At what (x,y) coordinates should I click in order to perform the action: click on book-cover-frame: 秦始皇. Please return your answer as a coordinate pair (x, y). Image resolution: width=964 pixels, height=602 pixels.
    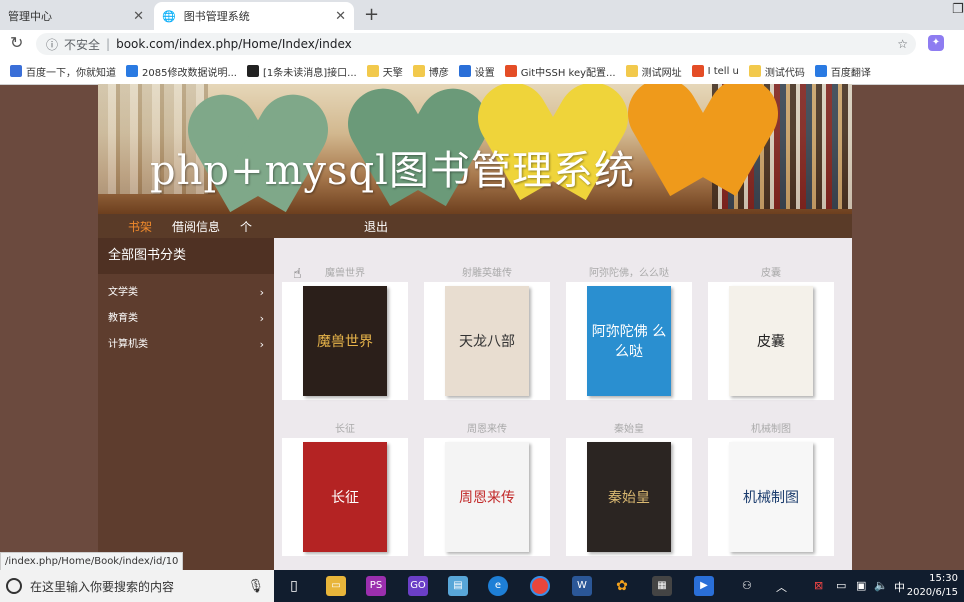
    Looking at the image, I should click on (629, 497).